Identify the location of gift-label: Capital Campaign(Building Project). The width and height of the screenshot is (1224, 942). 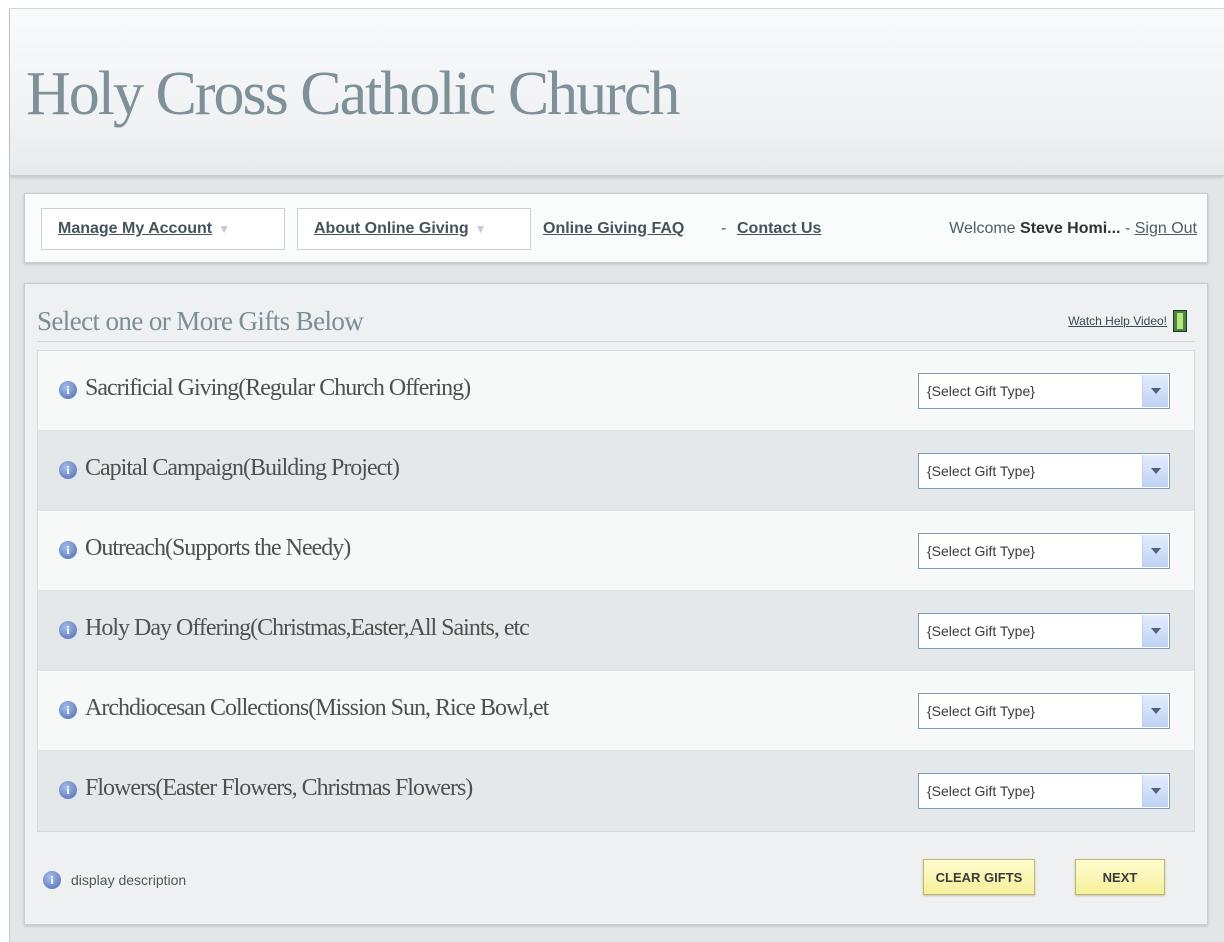
(242, 468).